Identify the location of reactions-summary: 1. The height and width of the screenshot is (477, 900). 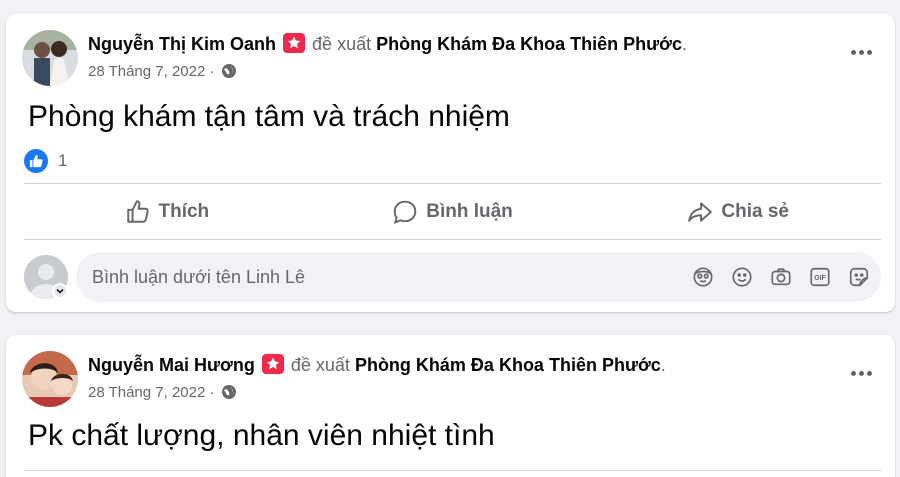
(45, 161).